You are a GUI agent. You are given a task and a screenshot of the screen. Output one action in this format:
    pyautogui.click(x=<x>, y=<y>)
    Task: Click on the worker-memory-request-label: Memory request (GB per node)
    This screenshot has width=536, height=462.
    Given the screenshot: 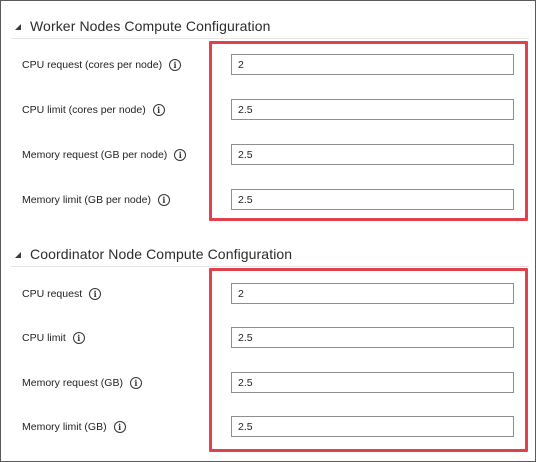 What is the action you would take?
    pyautogui.click(x=95, y=155)
    